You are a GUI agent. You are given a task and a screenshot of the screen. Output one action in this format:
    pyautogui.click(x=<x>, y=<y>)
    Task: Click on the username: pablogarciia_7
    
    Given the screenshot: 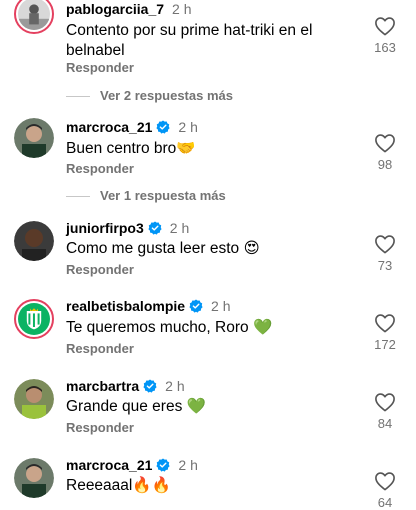 What is the action you would take?
    pyautogui.click(x=115, y=9)
    